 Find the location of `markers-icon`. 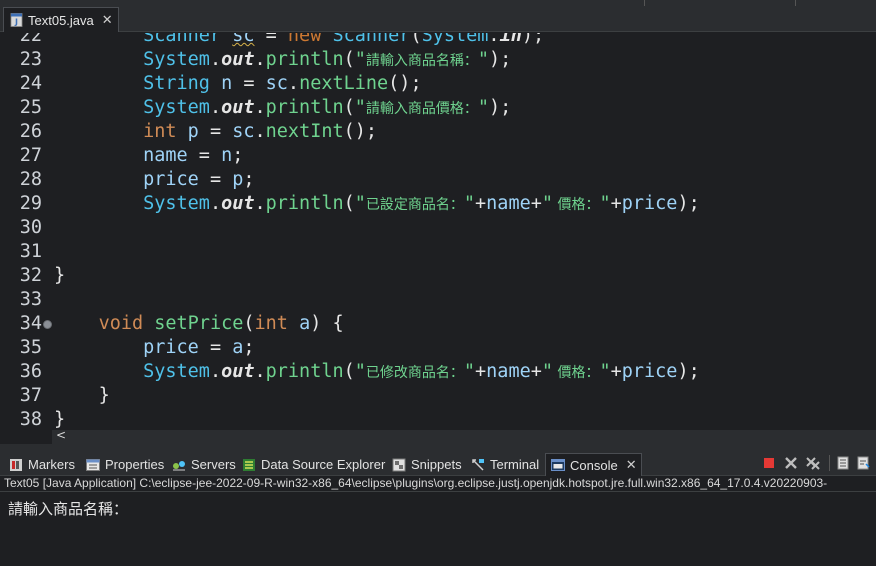

markers-icon is located at coordinates (16, 464).